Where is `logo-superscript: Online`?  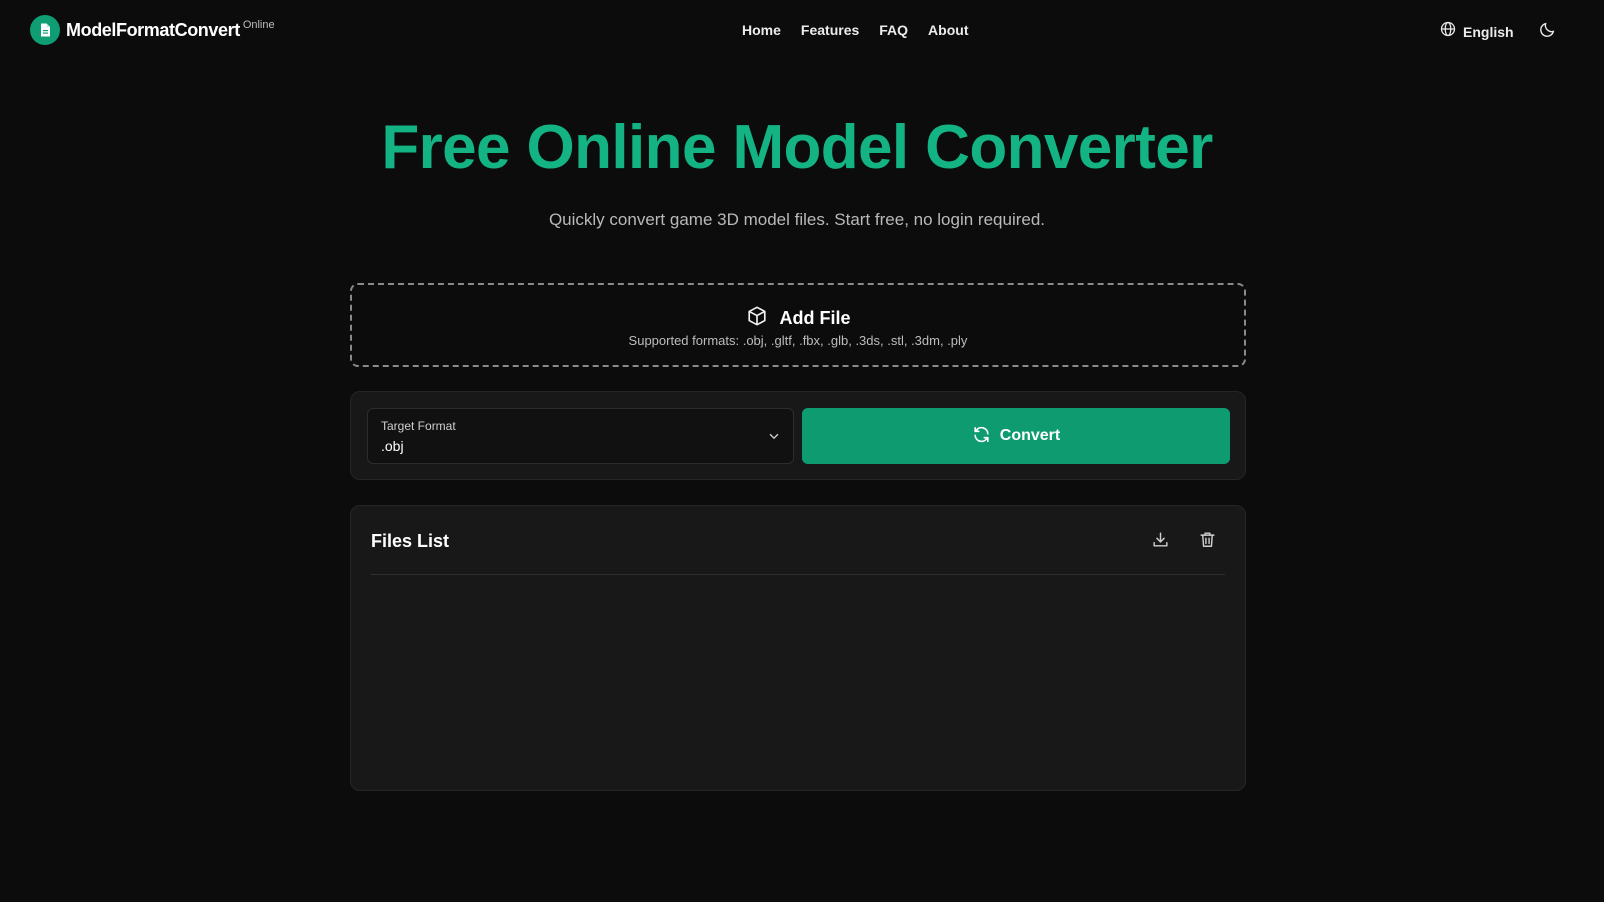 logo-superscript: Online is located at coordinates (258, 25).